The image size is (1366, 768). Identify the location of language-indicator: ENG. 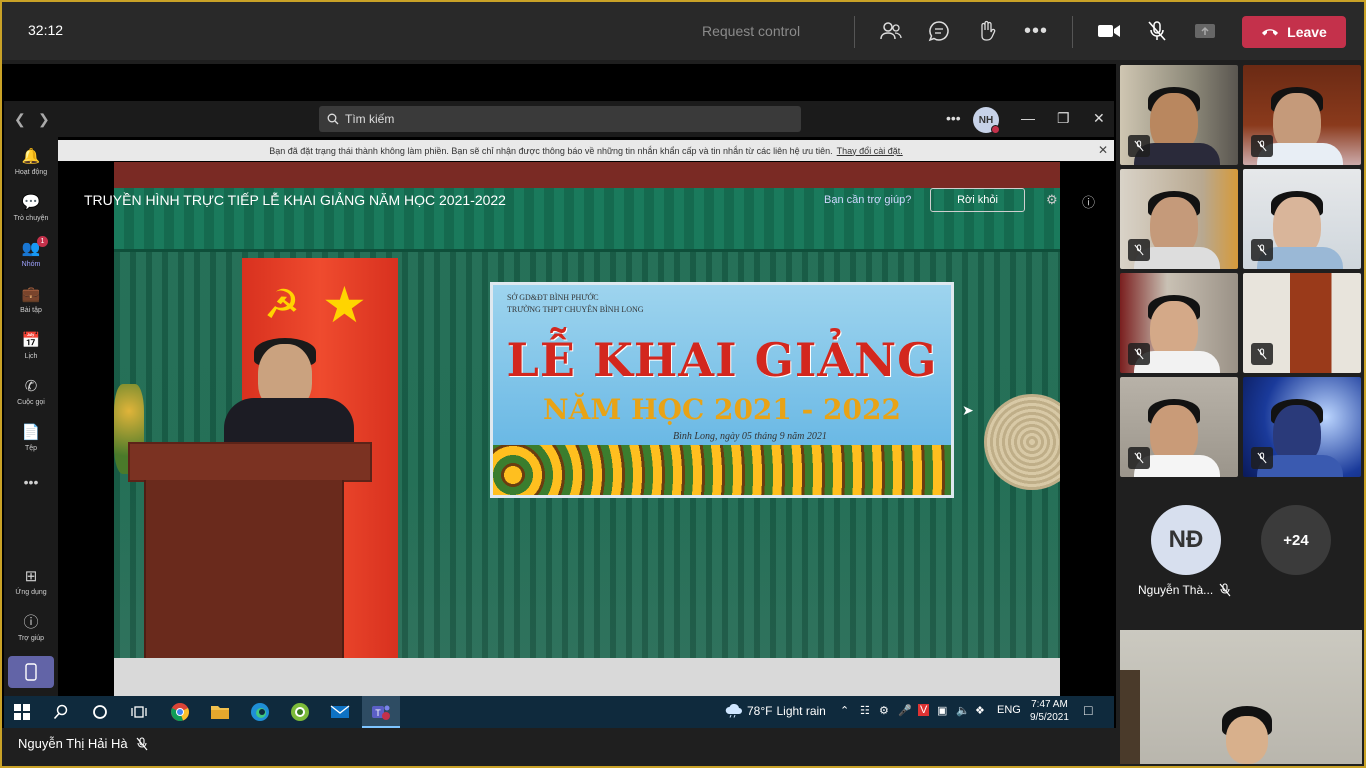
(1009, 710).